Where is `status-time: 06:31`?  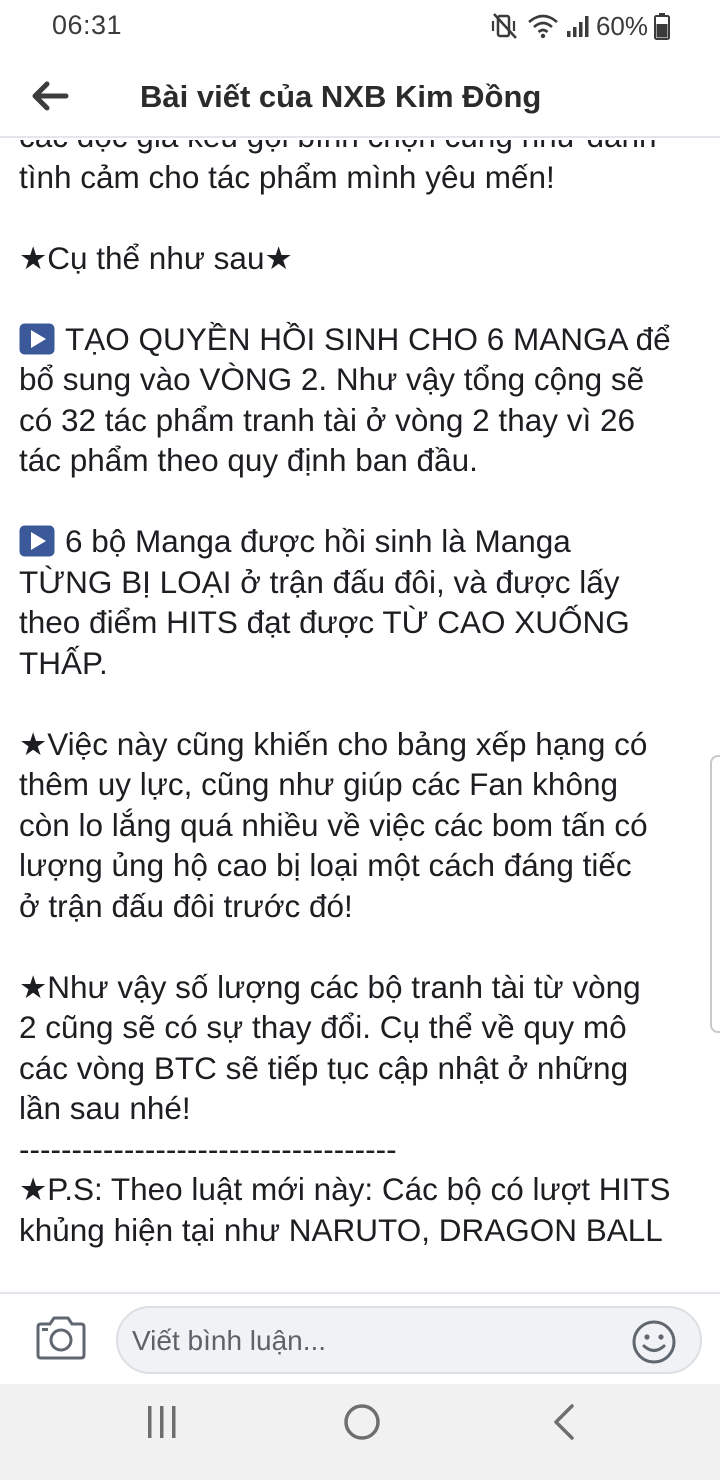 status-time: 06:31 is located at coordinates (87, 25).